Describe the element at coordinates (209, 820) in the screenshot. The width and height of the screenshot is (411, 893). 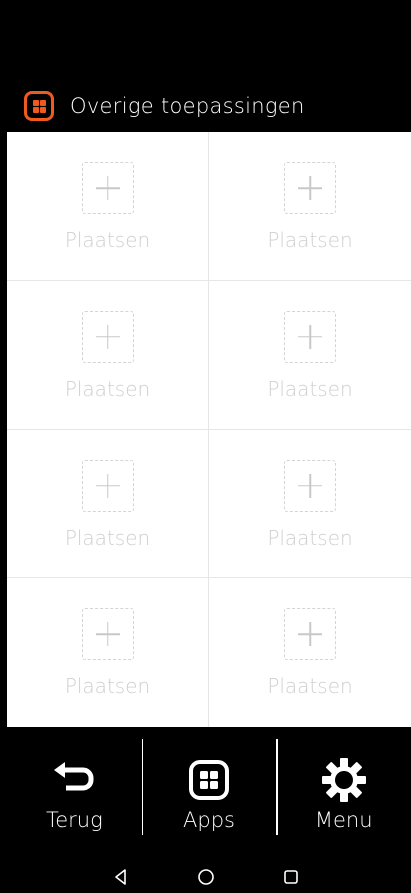
I see `apps-label: Apps` at that location.